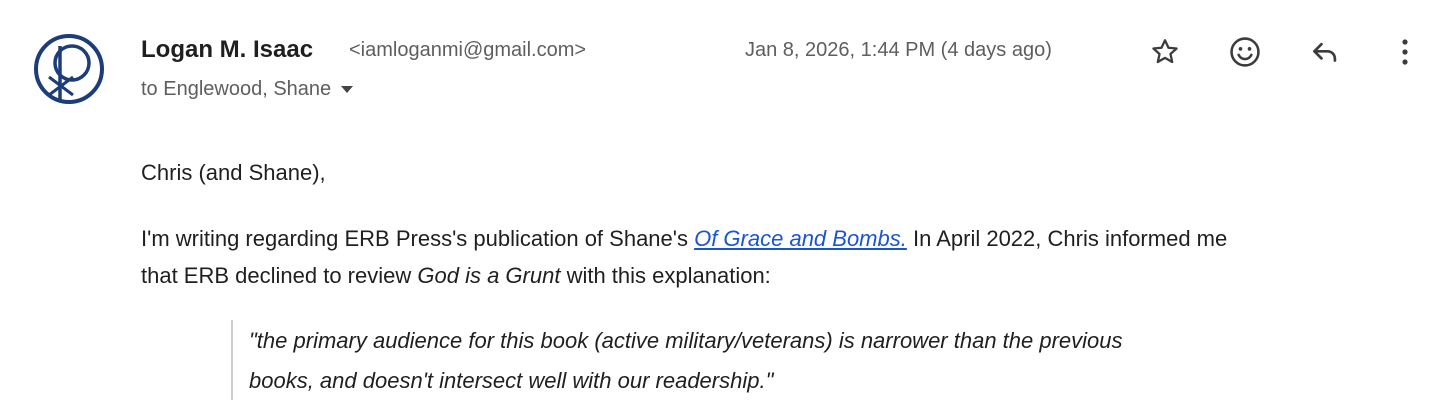 The image size is (1456, 418). I want to click on paragraph-text: with this explanation:, so click(665, 275).